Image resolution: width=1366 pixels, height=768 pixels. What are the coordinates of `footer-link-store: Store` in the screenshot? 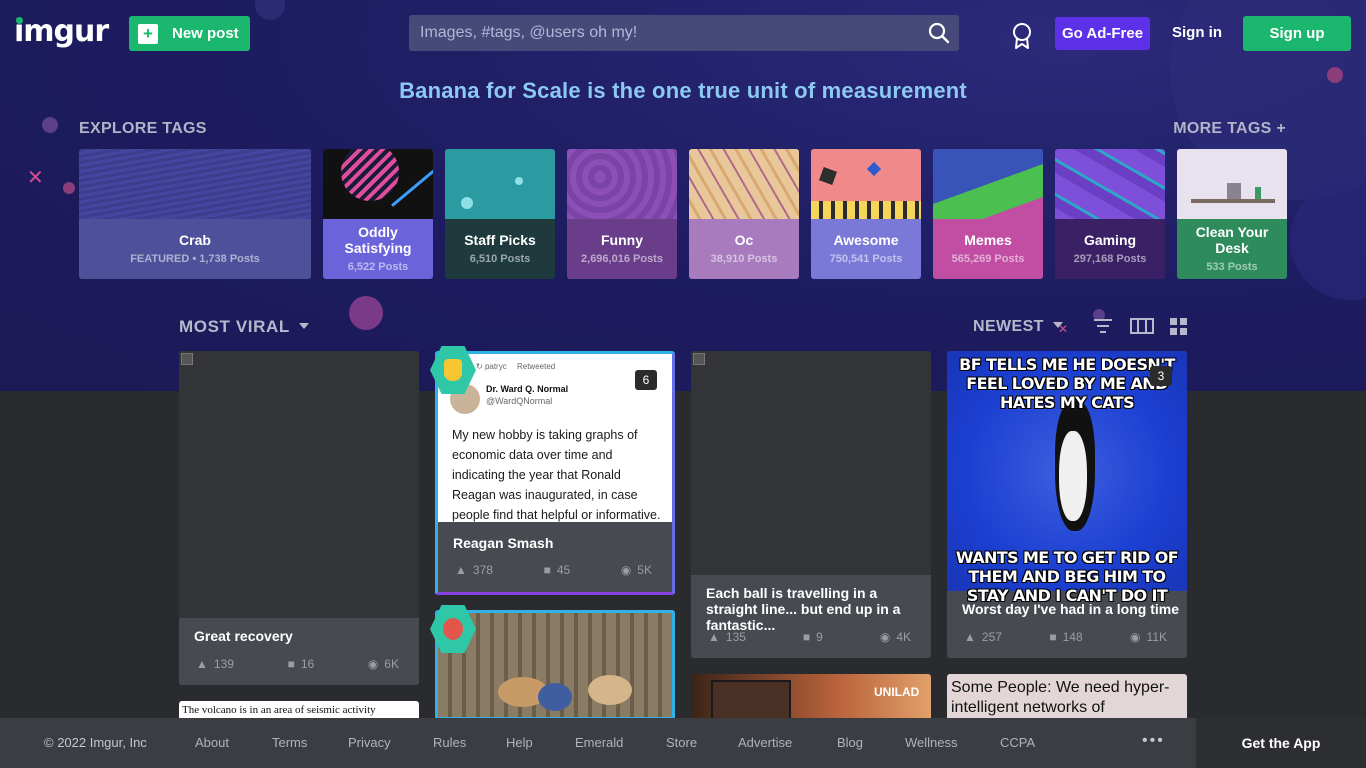 It's located at (681, 742).